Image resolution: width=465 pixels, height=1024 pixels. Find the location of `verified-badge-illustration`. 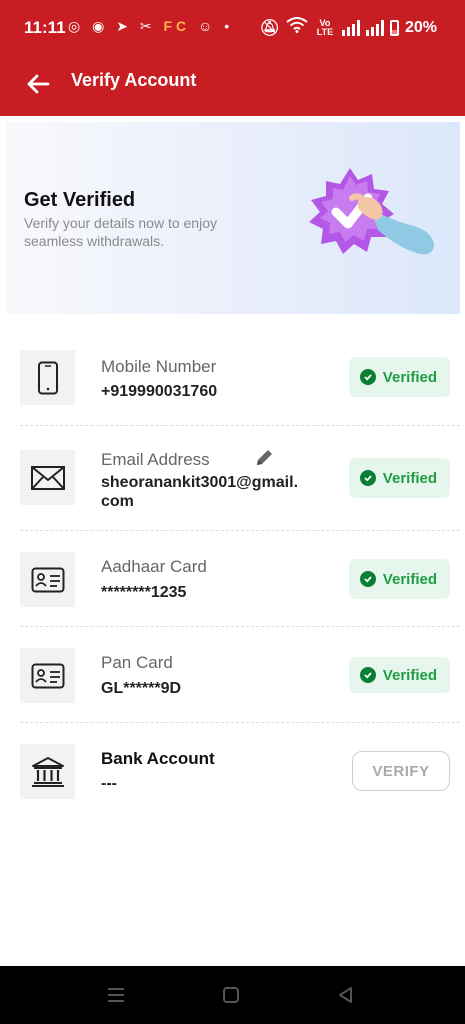

verified-badge-illustration is located at coordinates (368, 215).